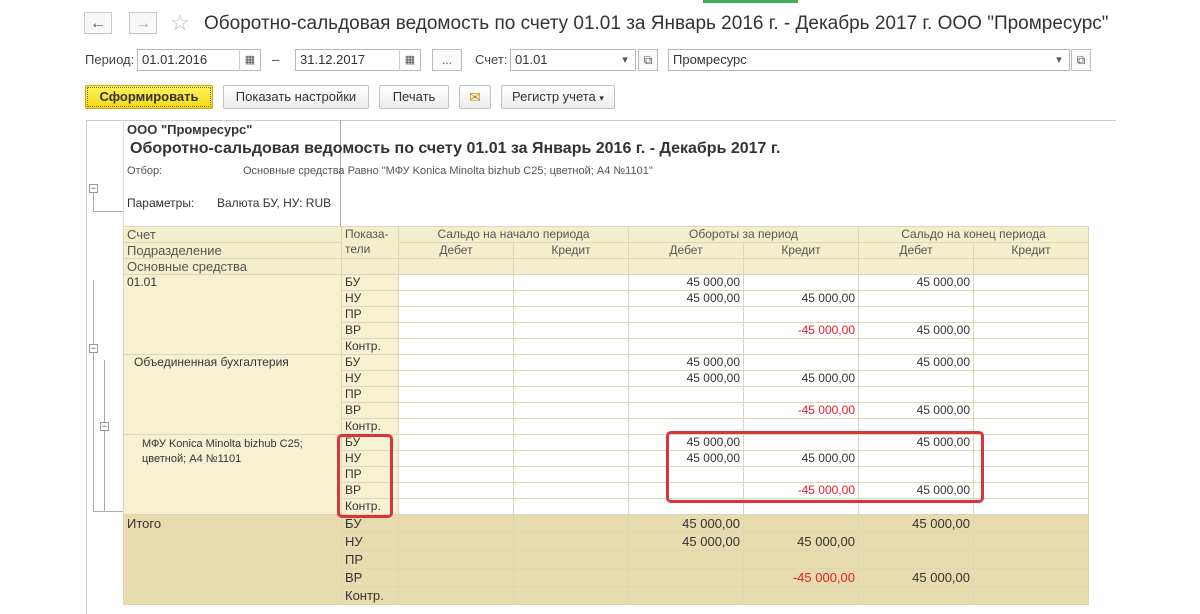  I want to click on open-organization-button: ⧉, so click(1081, 60).